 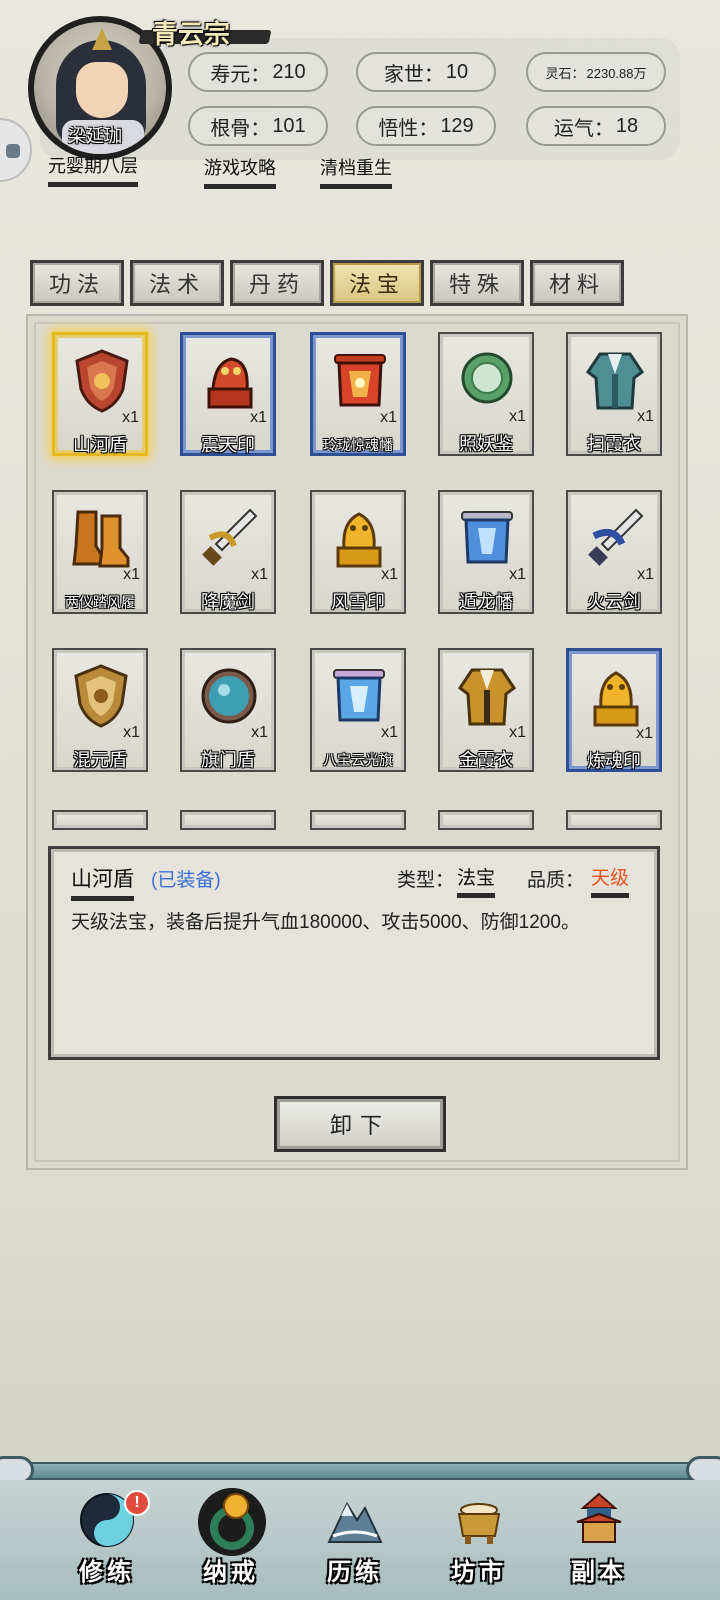 I want to click on stat-luck: 运气： 18, so click(x=596, y=126).